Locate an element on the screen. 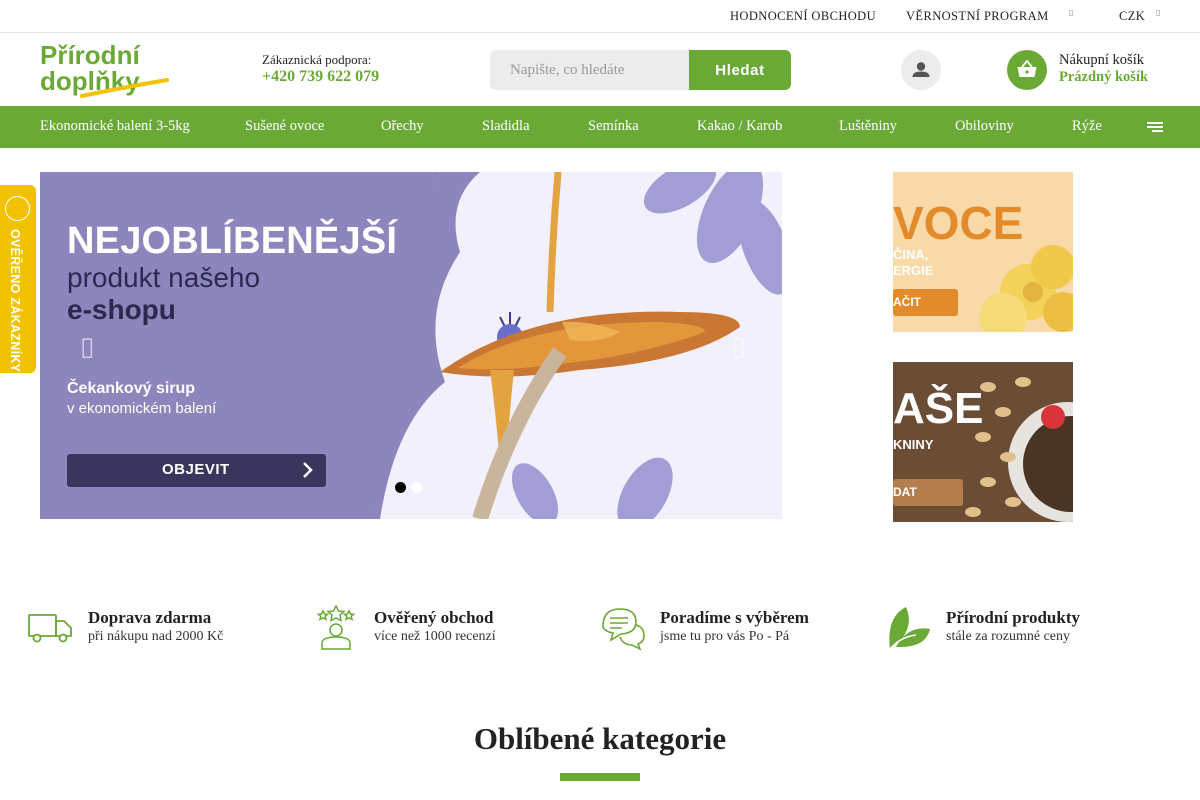 The height and width of the screenshot is (800, 1200). side-banner-dried-fruit: VOCE ČINA, ERGIE AČIT is located at coordinates (983, 252).